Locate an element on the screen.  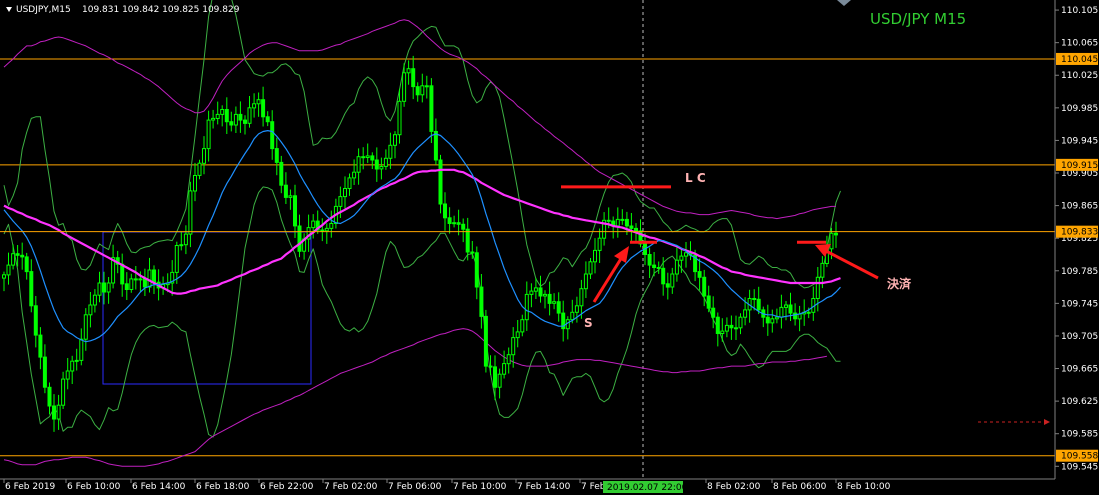
x-tick-label: 6 Feb 22:00 is located at coordinates (287, 487).